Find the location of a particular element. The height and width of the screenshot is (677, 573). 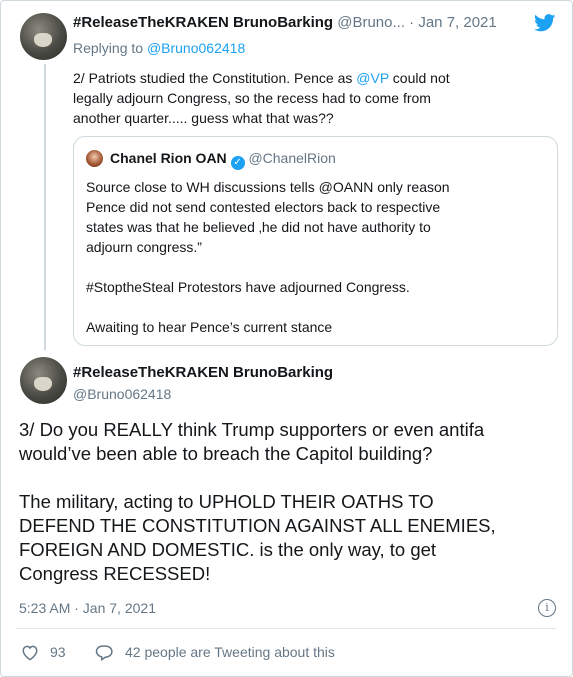

info-icon: i is located at coordinates (547, 608).